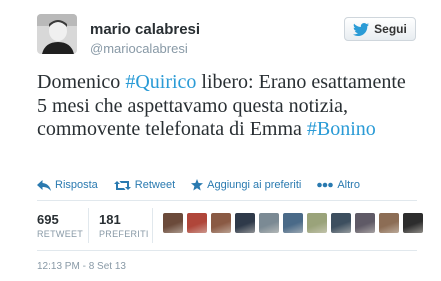  Describe the element at coordinates (110, 219) in the screenshot. I see `favorite-count-number: 181` at that location.